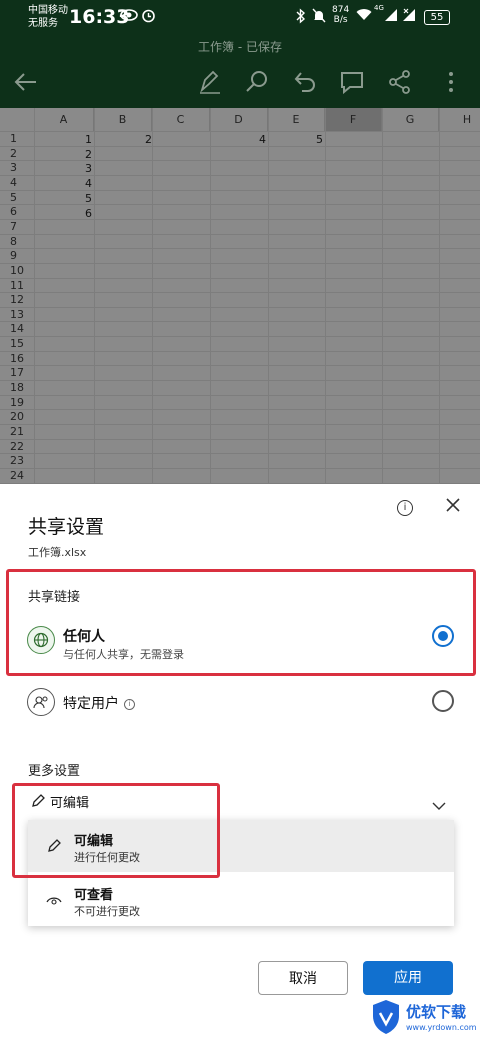 The image size is (480, 1044). What do you see at coordinates (91, 704) in the screenshot?
I see `option-specific-users-label: 特定用户` at bounding box center [91, 704].